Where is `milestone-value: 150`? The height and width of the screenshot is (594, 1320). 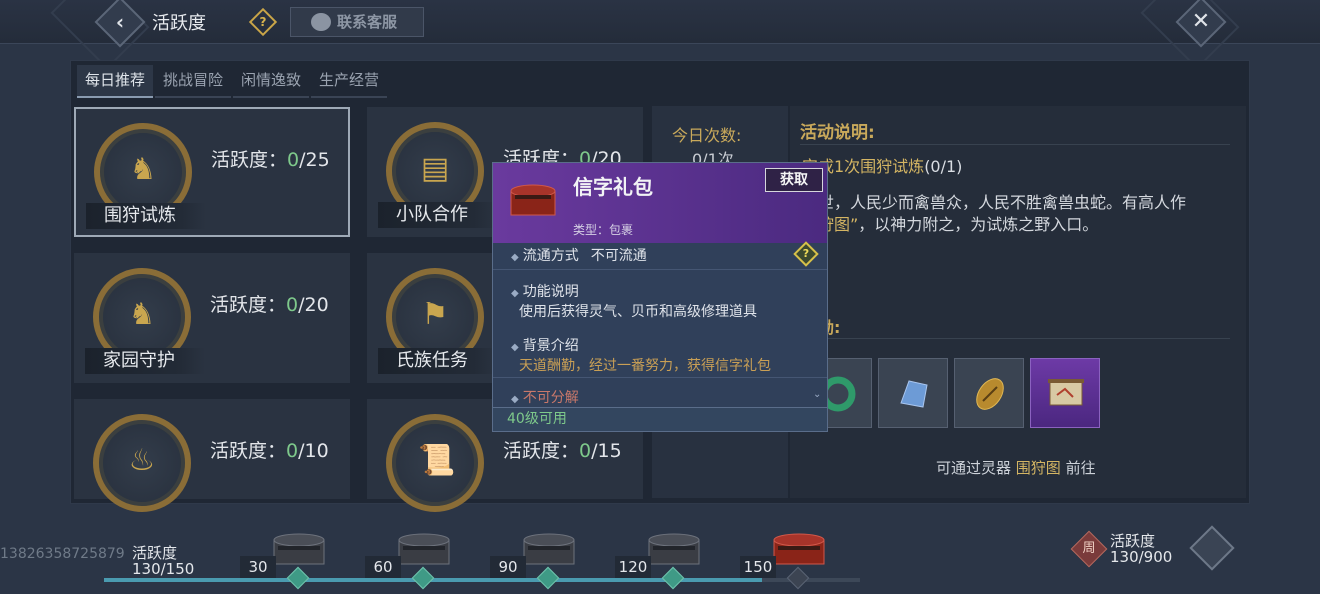
milestone-value: 150 is located at coordinates (758, 567).